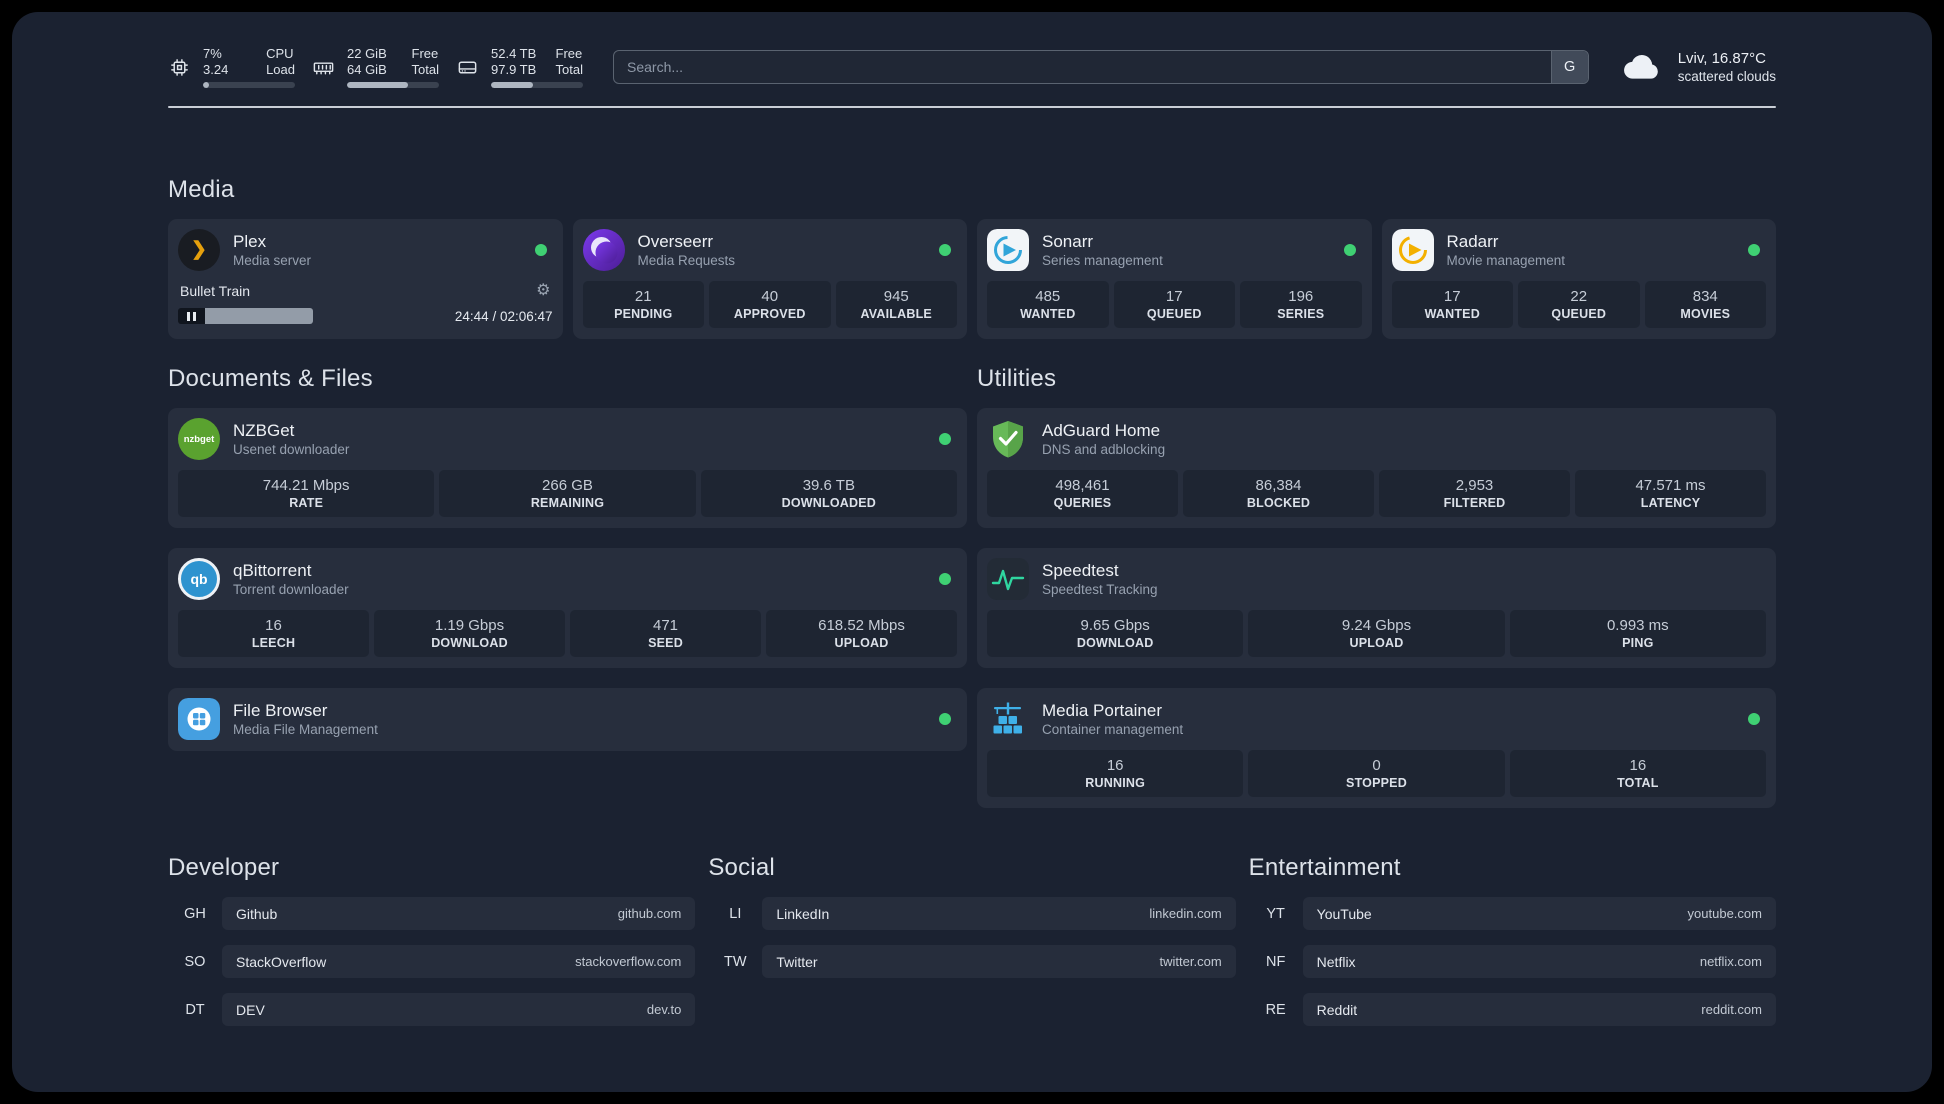 This screenshot has width=1944, height=1104. Describe the element at coordinates (1082, 493) in the screenshot. I see `stat-queries: 498,461 QUERIES` at that location.